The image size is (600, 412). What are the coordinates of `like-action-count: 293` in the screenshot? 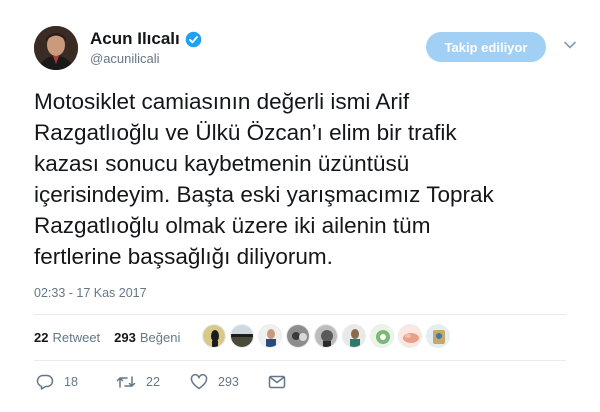 It's located at (228, 382).